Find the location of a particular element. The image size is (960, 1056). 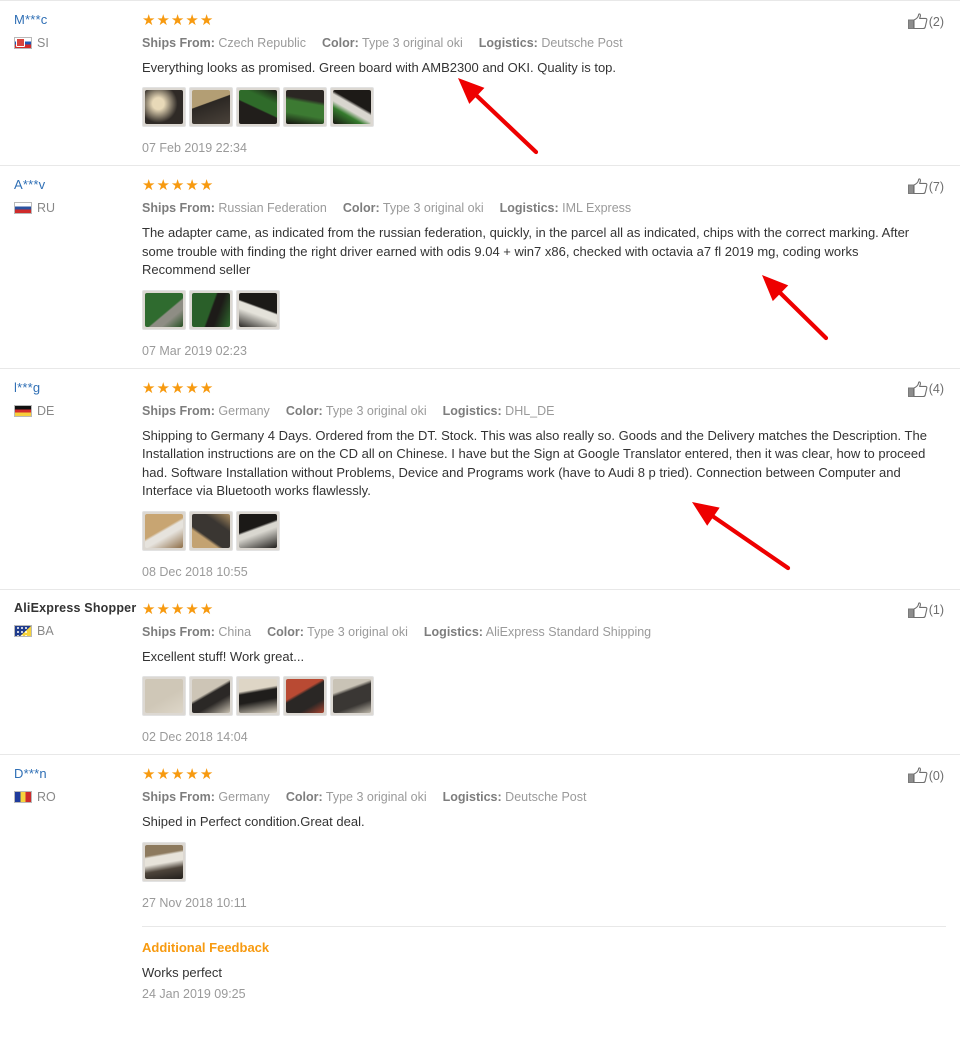

country-code: RU is located at coordinates (46, 208).